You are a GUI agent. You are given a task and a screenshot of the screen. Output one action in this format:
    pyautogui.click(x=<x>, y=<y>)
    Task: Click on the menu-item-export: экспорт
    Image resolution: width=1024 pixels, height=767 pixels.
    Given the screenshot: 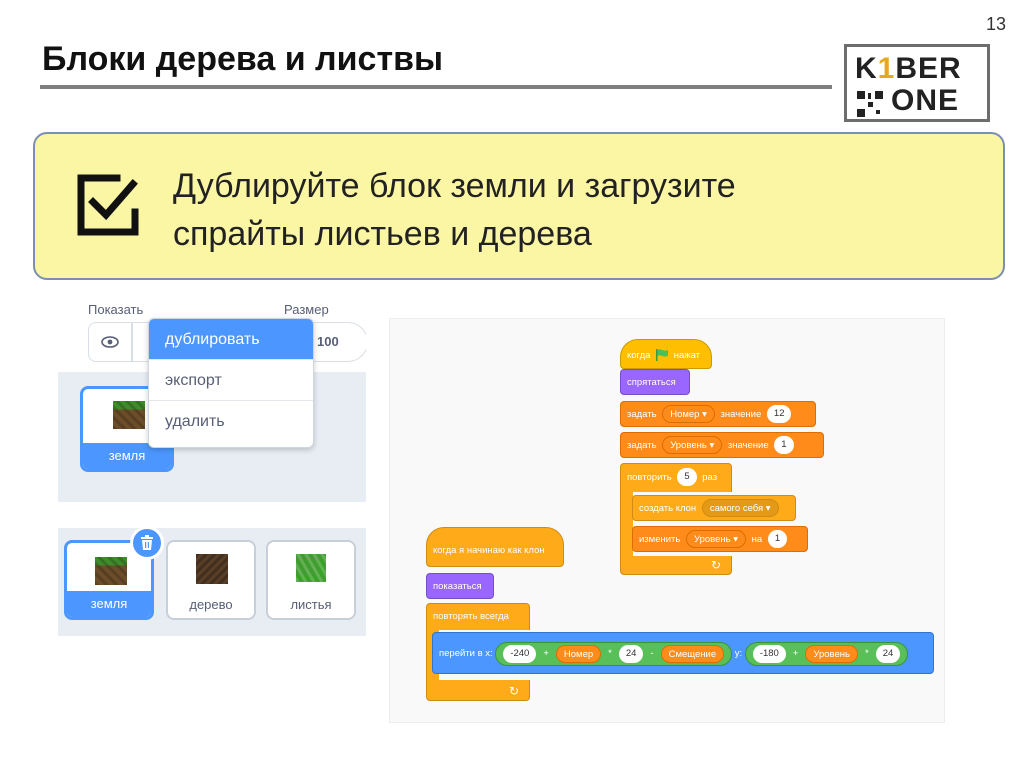 What is the action you would take?
    pyautogui.click(x=231, y=380)
    